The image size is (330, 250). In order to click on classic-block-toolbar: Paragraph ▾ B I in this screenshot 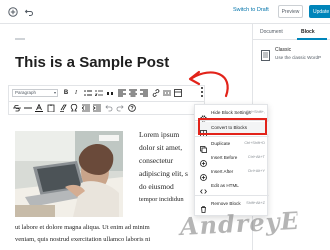, I will do `click(106, 100)`.